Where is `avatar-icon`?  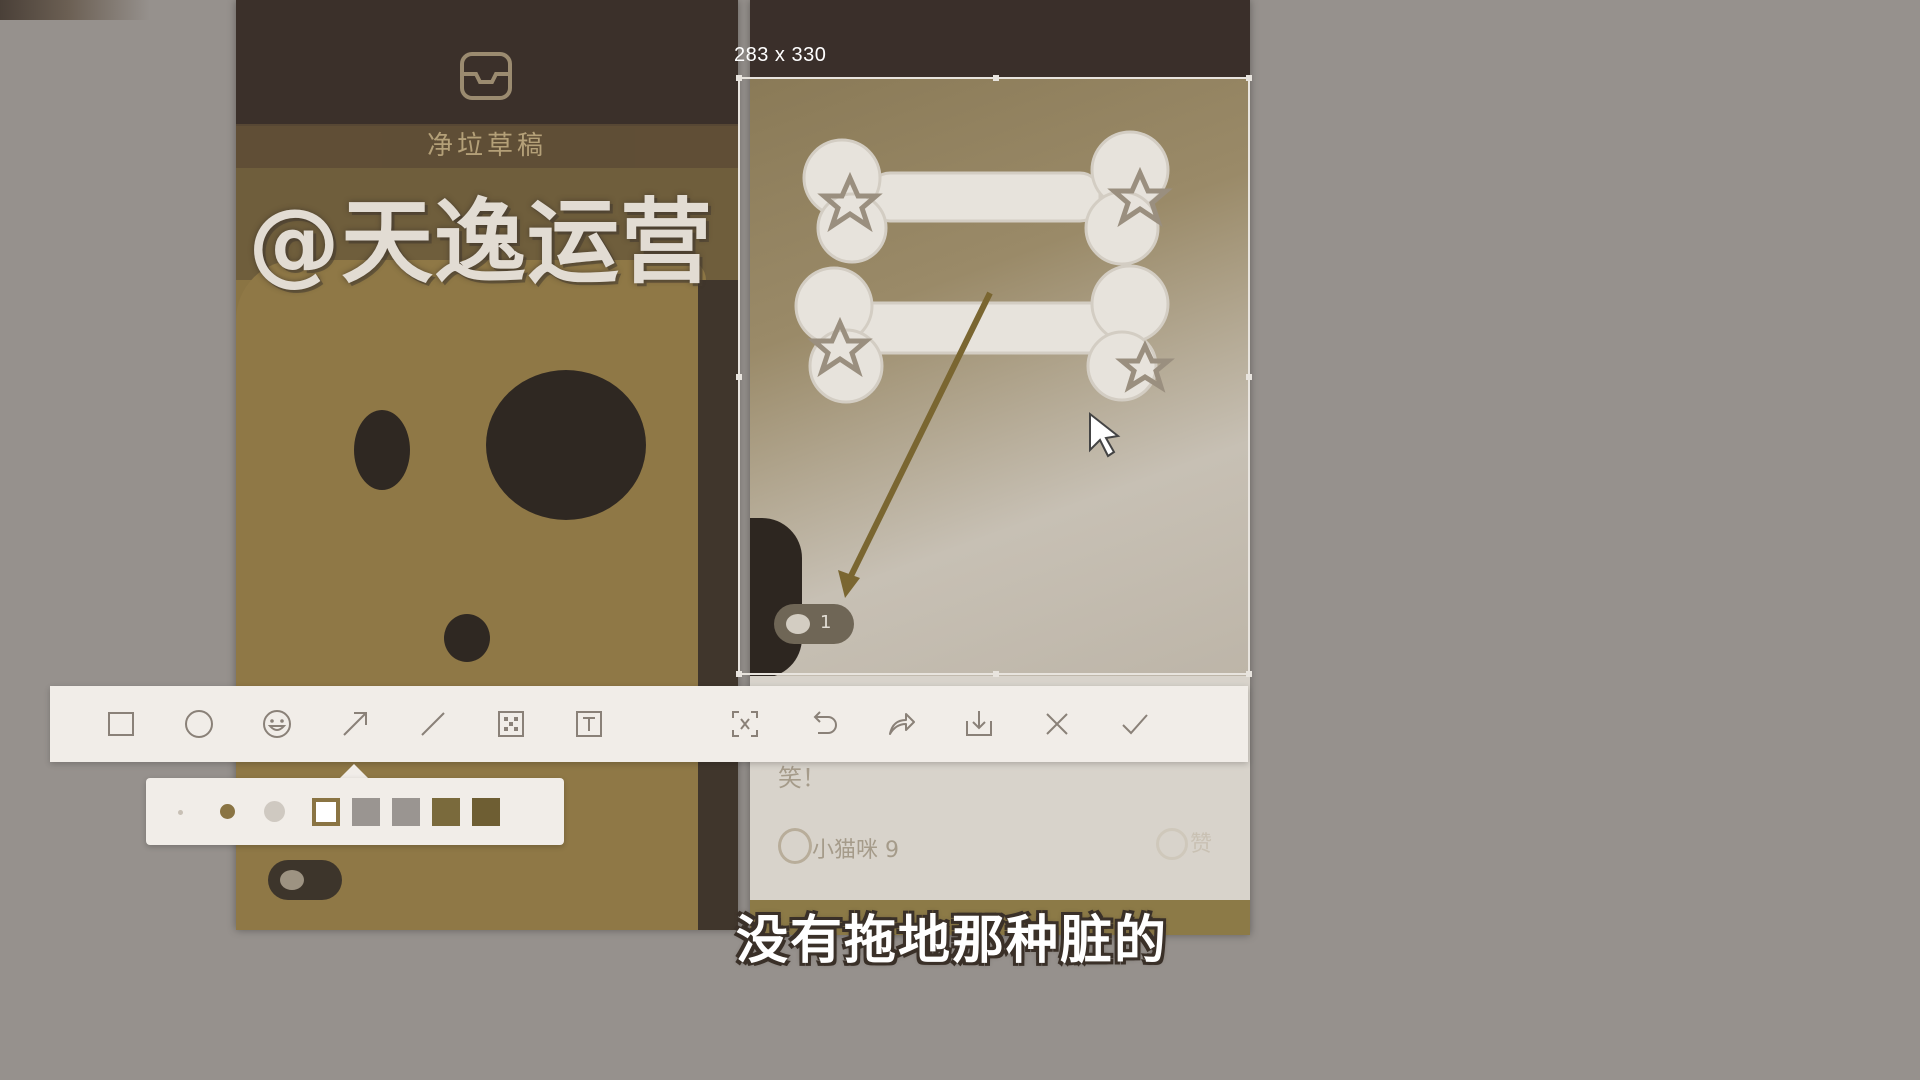 avatar-icon is located at coordinates (795, 846).